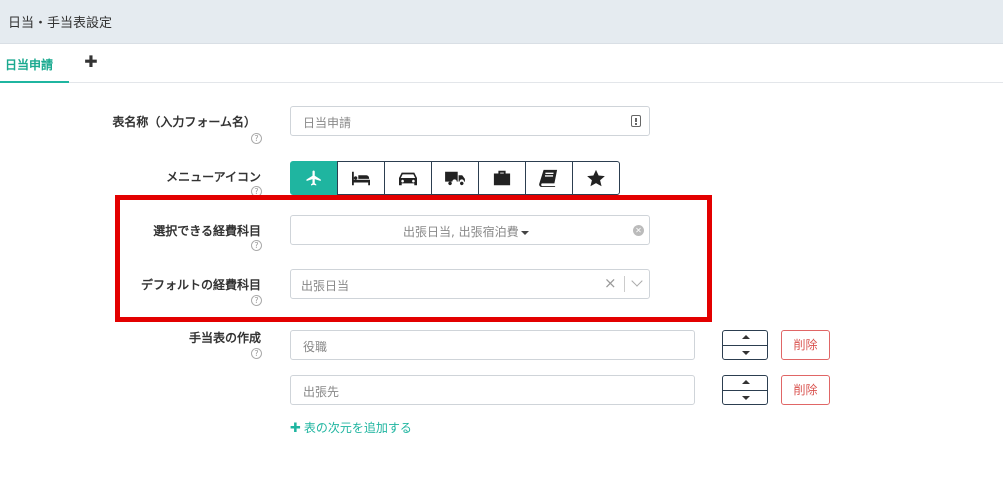 The image size is (1003, 481). What do you see at coordinates (408, 178) in the screenshot?
I see `car-icon` at bounding box center [408, 178].